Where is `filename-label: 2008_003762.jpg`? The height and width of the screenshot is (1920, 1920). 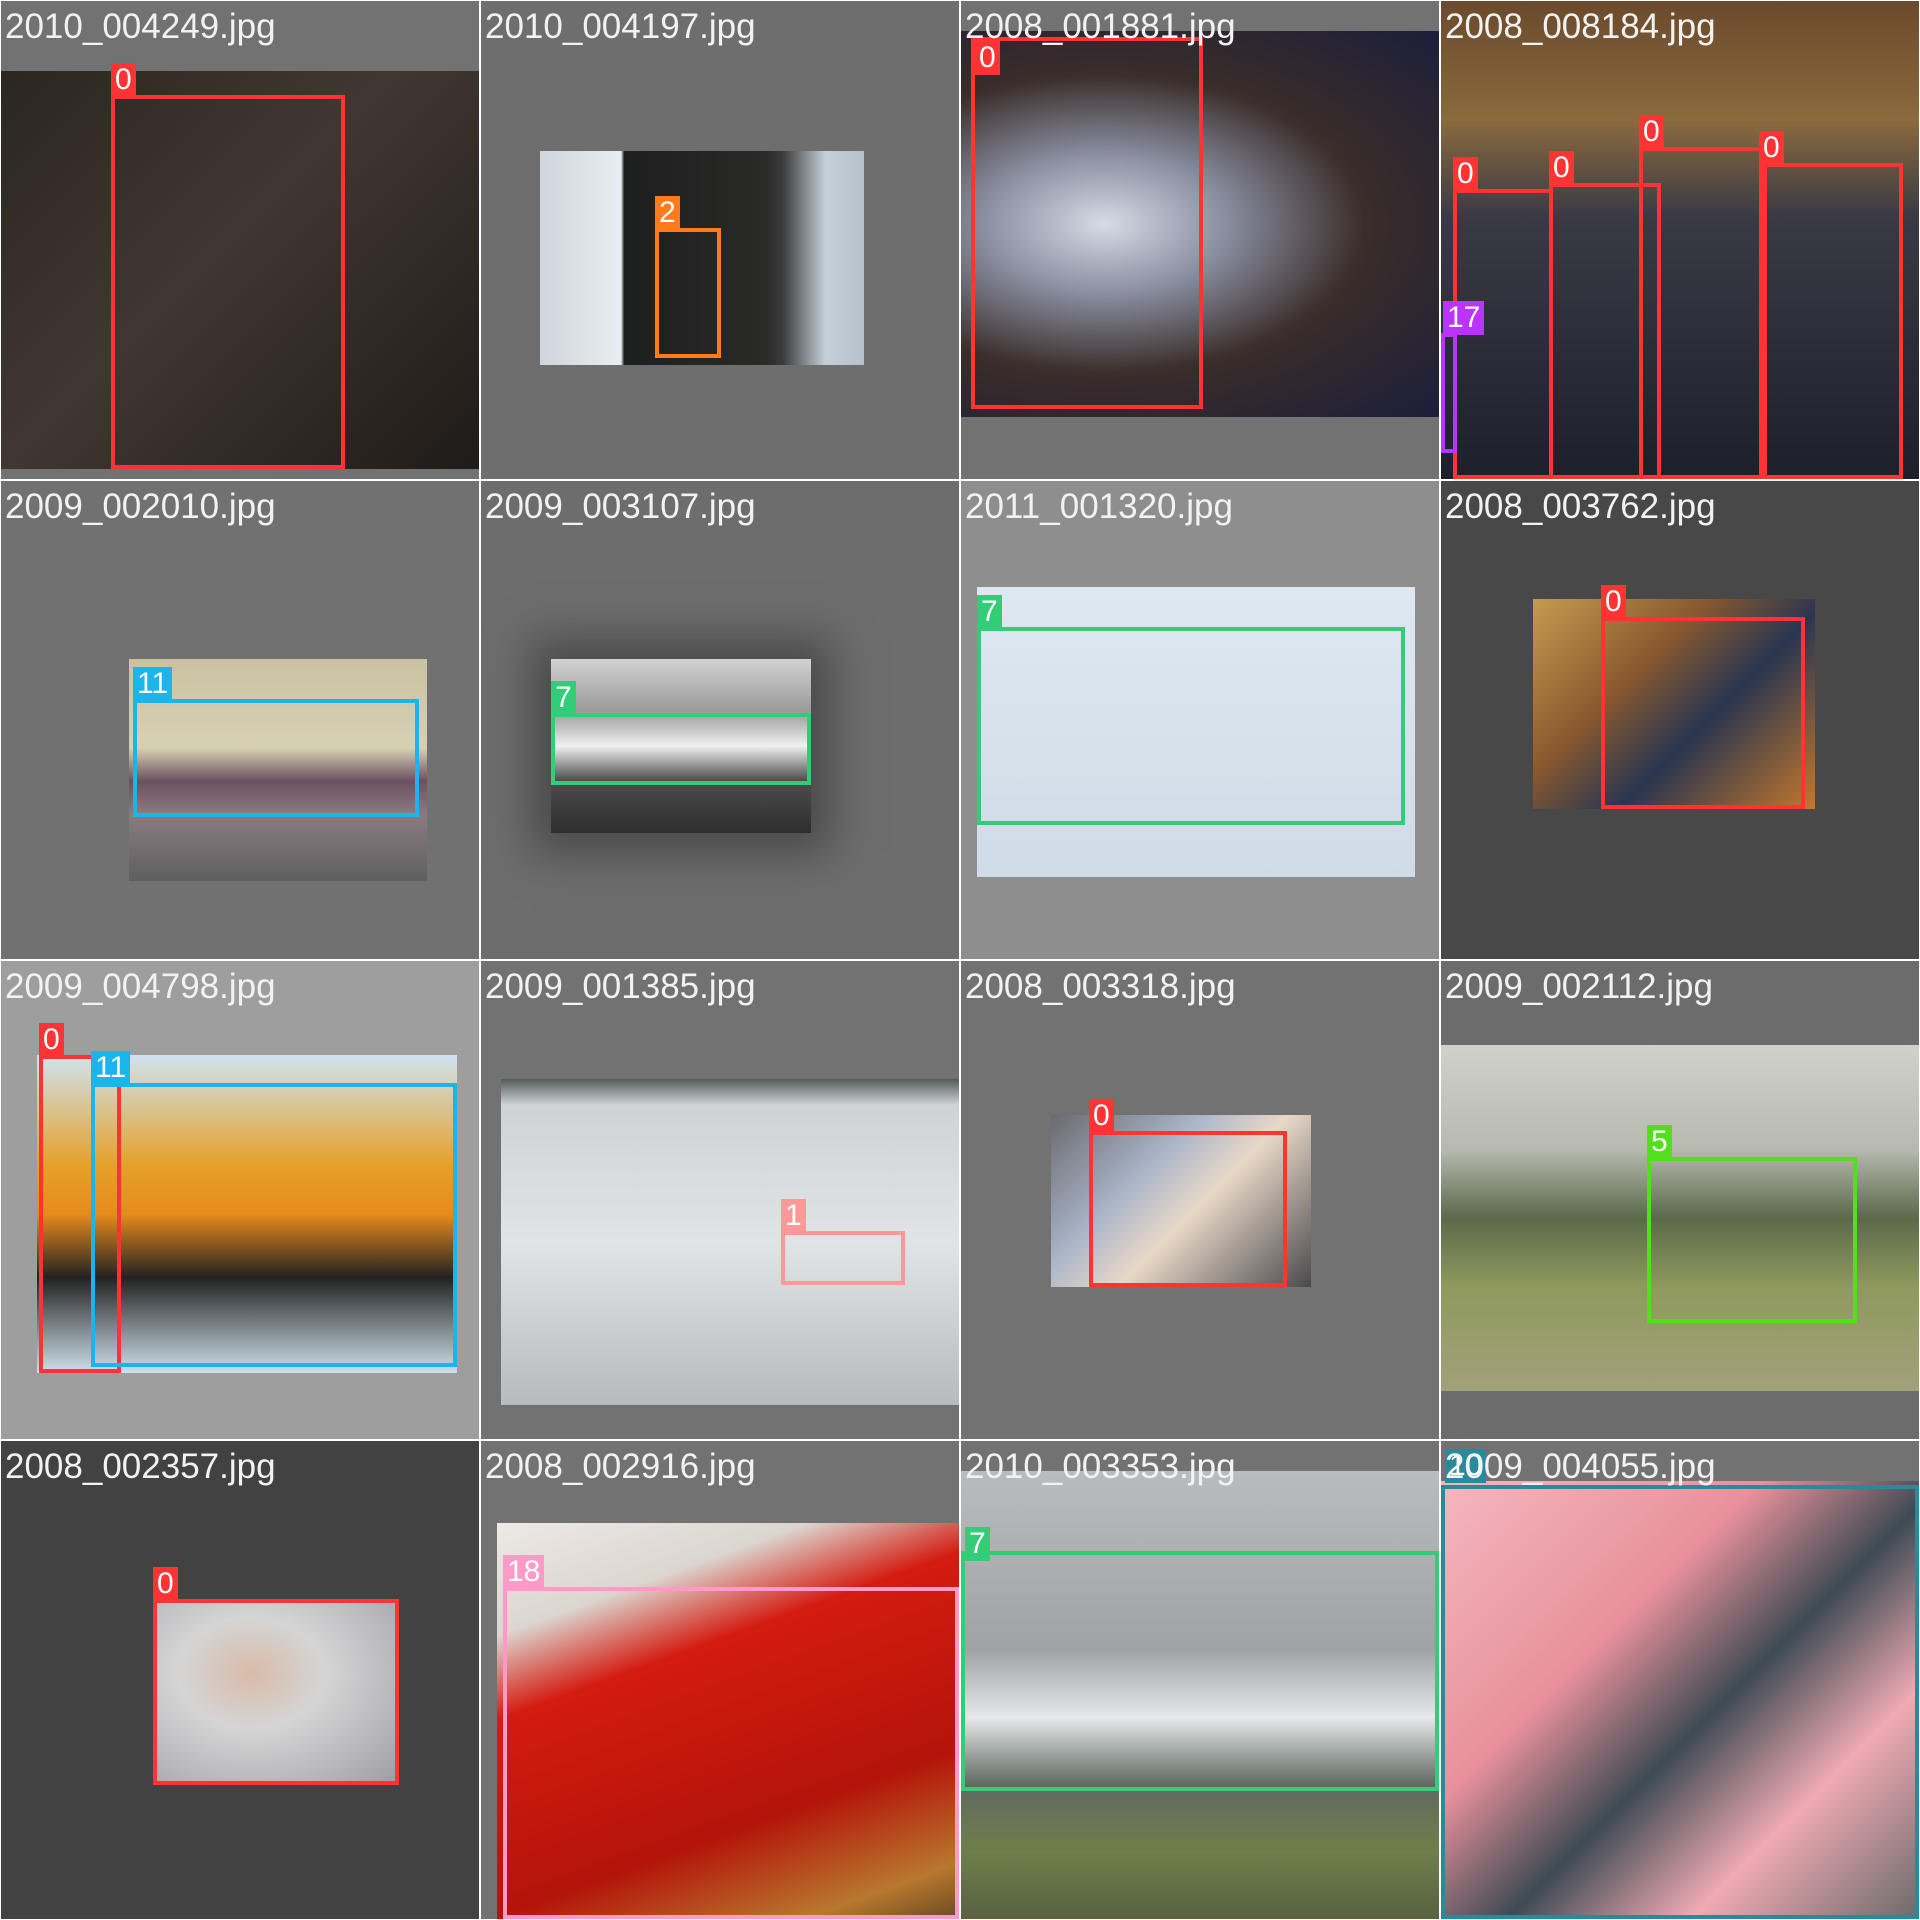 filename-label: 2008_003762.jpg is located at coordinates (1580, 506).